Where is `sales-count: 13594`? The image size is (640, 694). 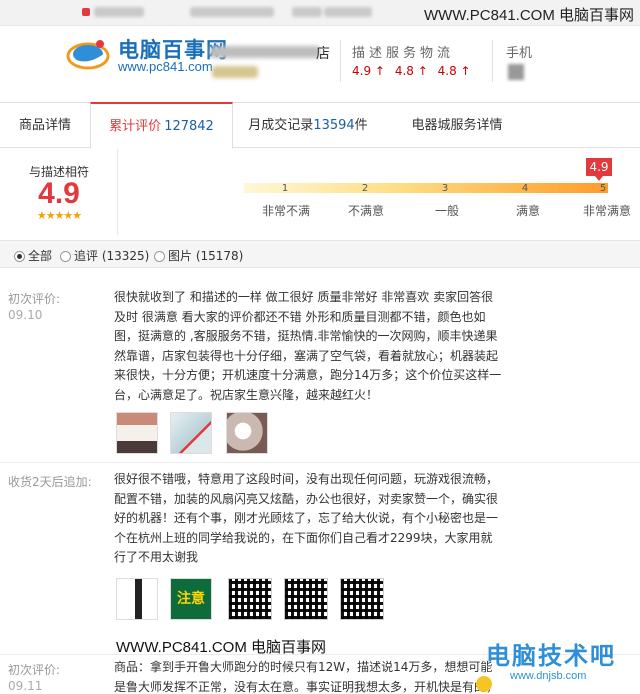 sales-count: 13594 is located at coordinates (334, 125).